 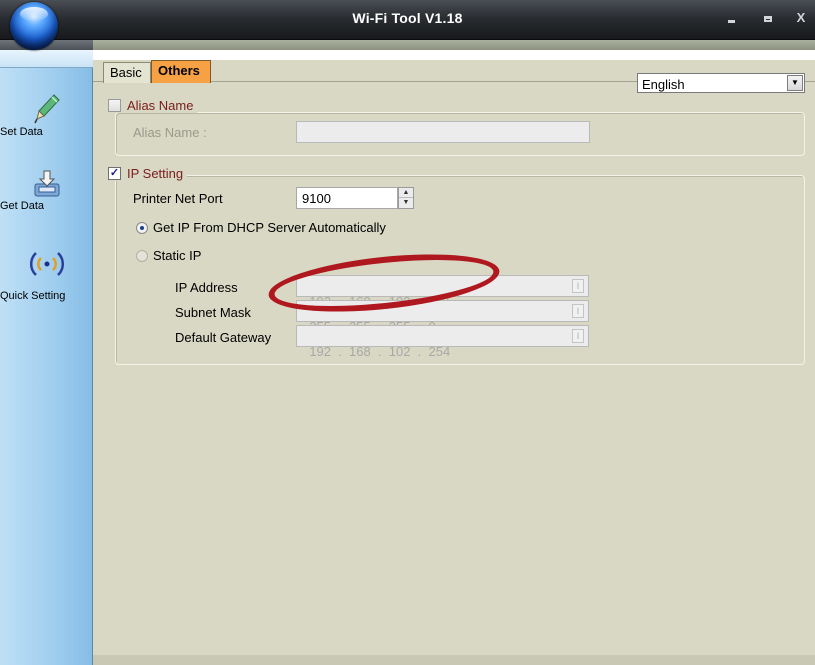 I want to click on maximize-icon, so click(x=768, y=19).